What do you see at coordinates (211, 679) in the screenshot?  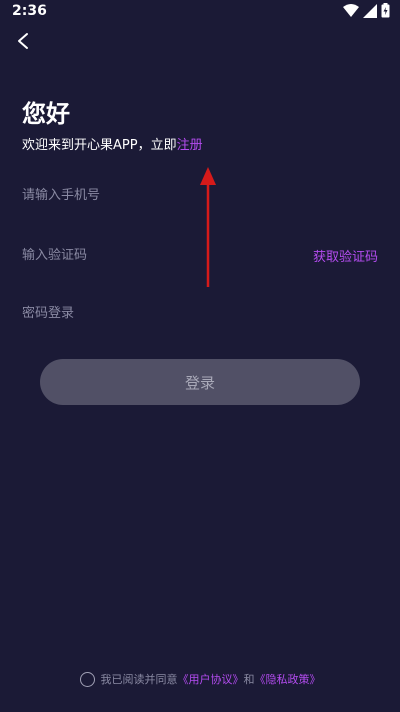 I see `user-agreement-link: 《用户协议》` at bounding box center [211, 679].